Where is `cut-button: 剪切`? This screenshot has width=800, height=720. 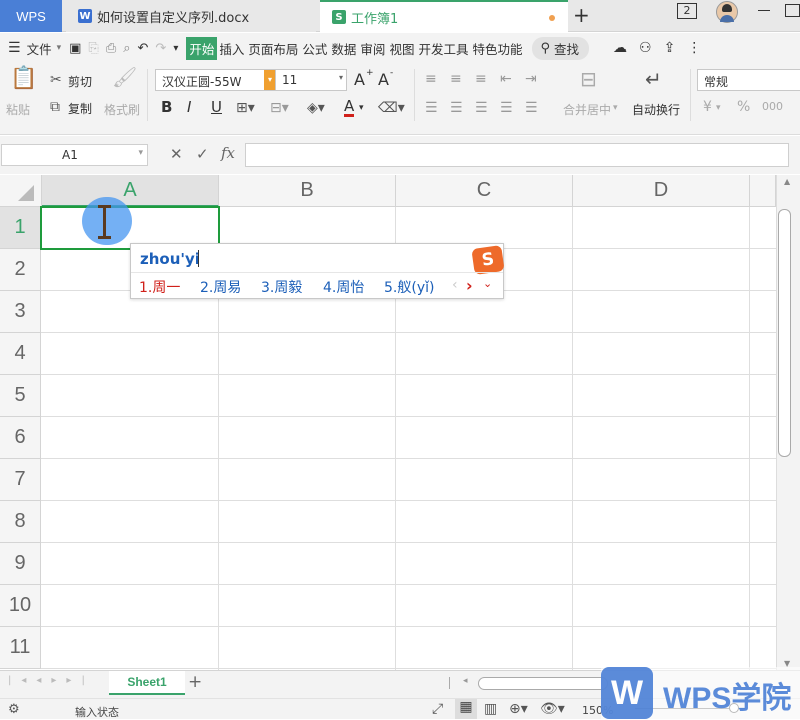 cut-button: 剪切 is located at coordinates (80, 81).